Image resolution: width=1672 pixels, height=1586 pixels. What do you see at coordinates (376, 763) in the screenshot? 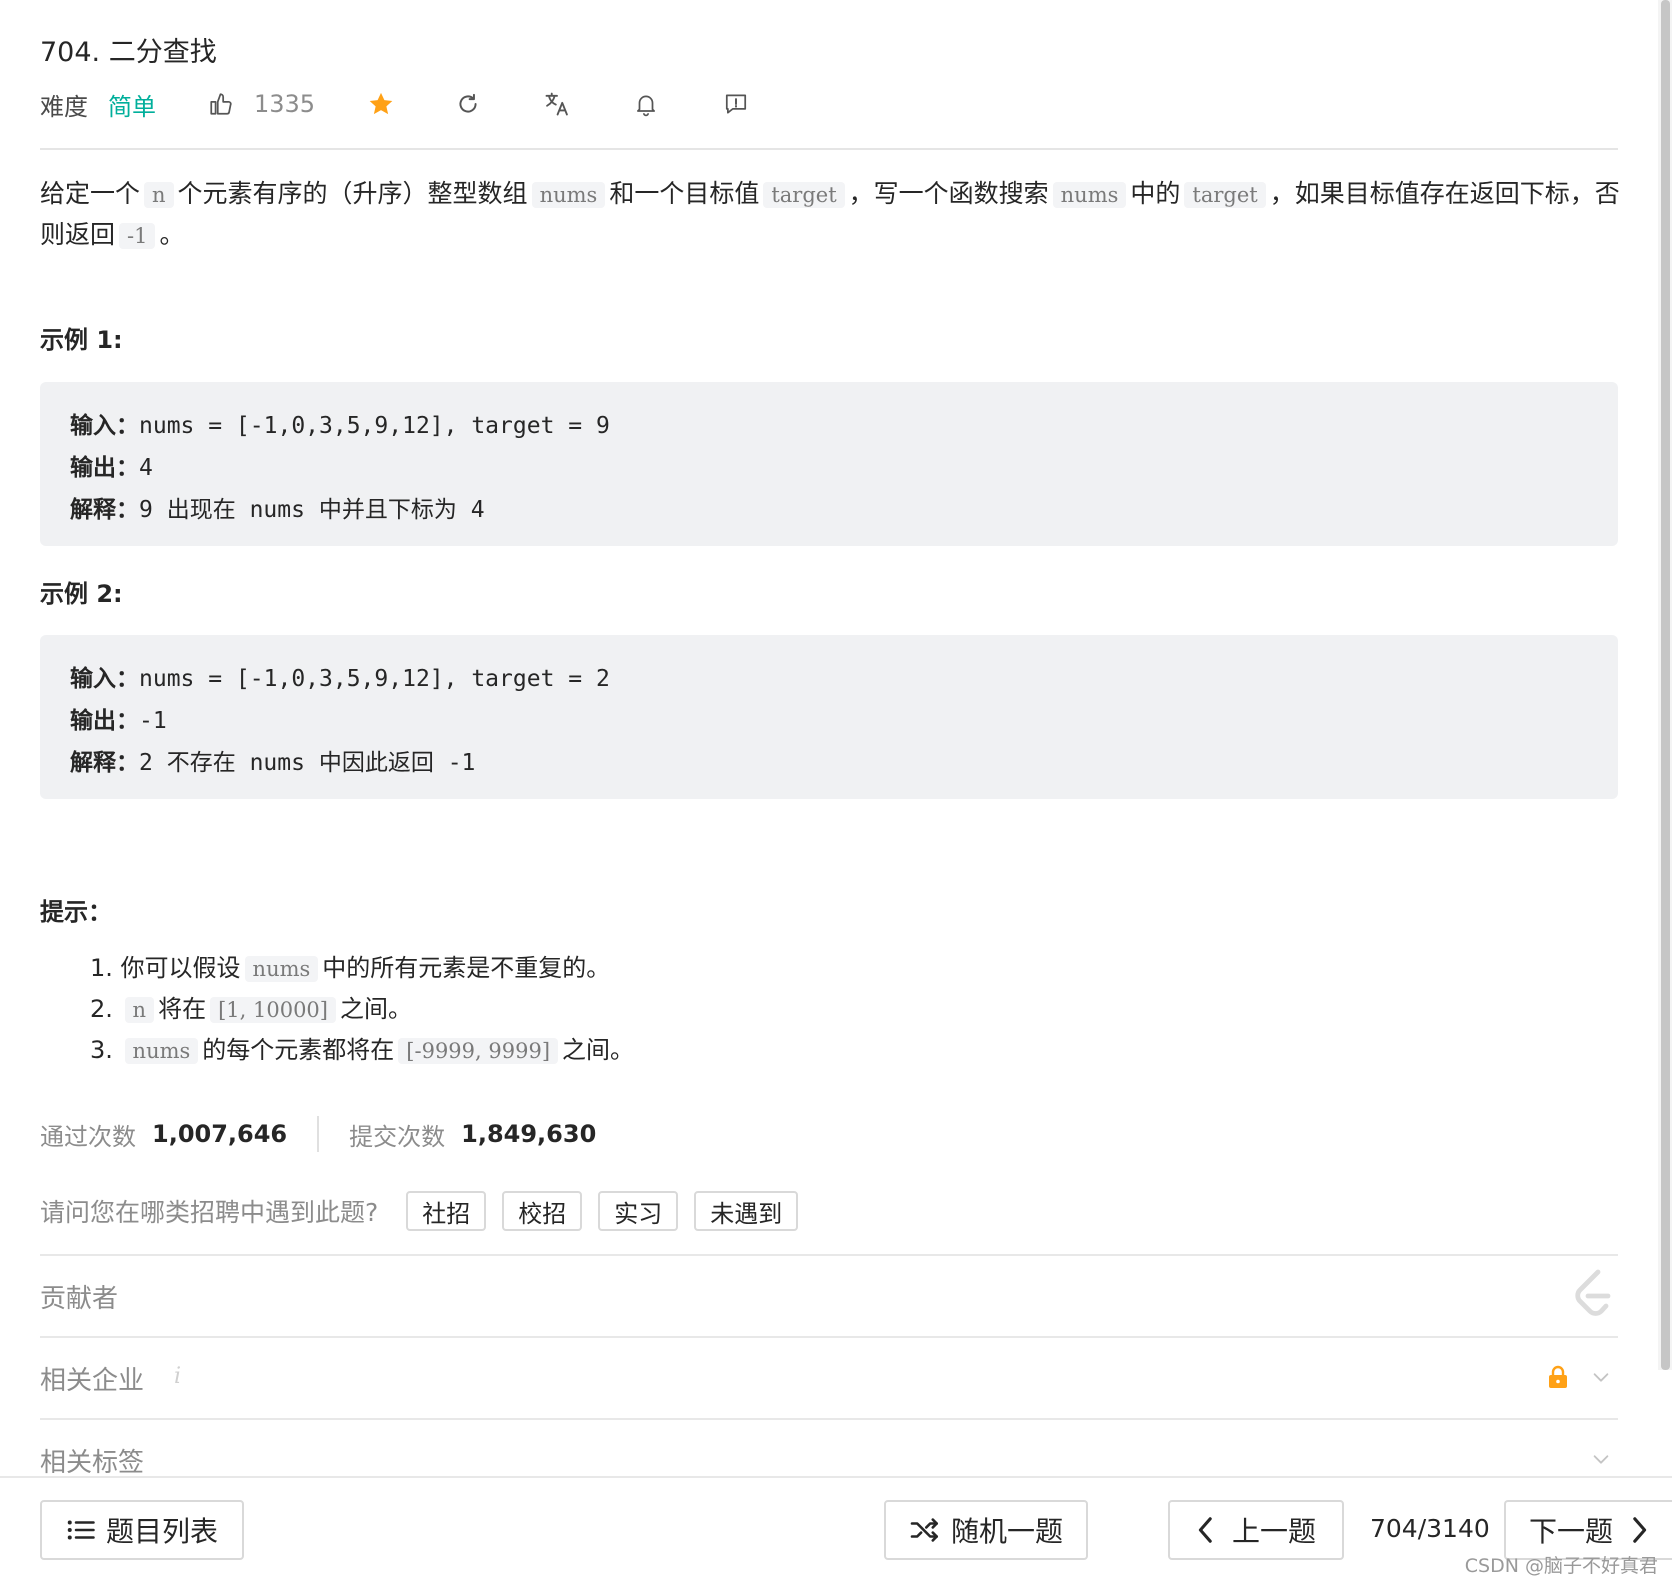
I see `explain-part: 中因此返回` at bounding box center [376, 763].